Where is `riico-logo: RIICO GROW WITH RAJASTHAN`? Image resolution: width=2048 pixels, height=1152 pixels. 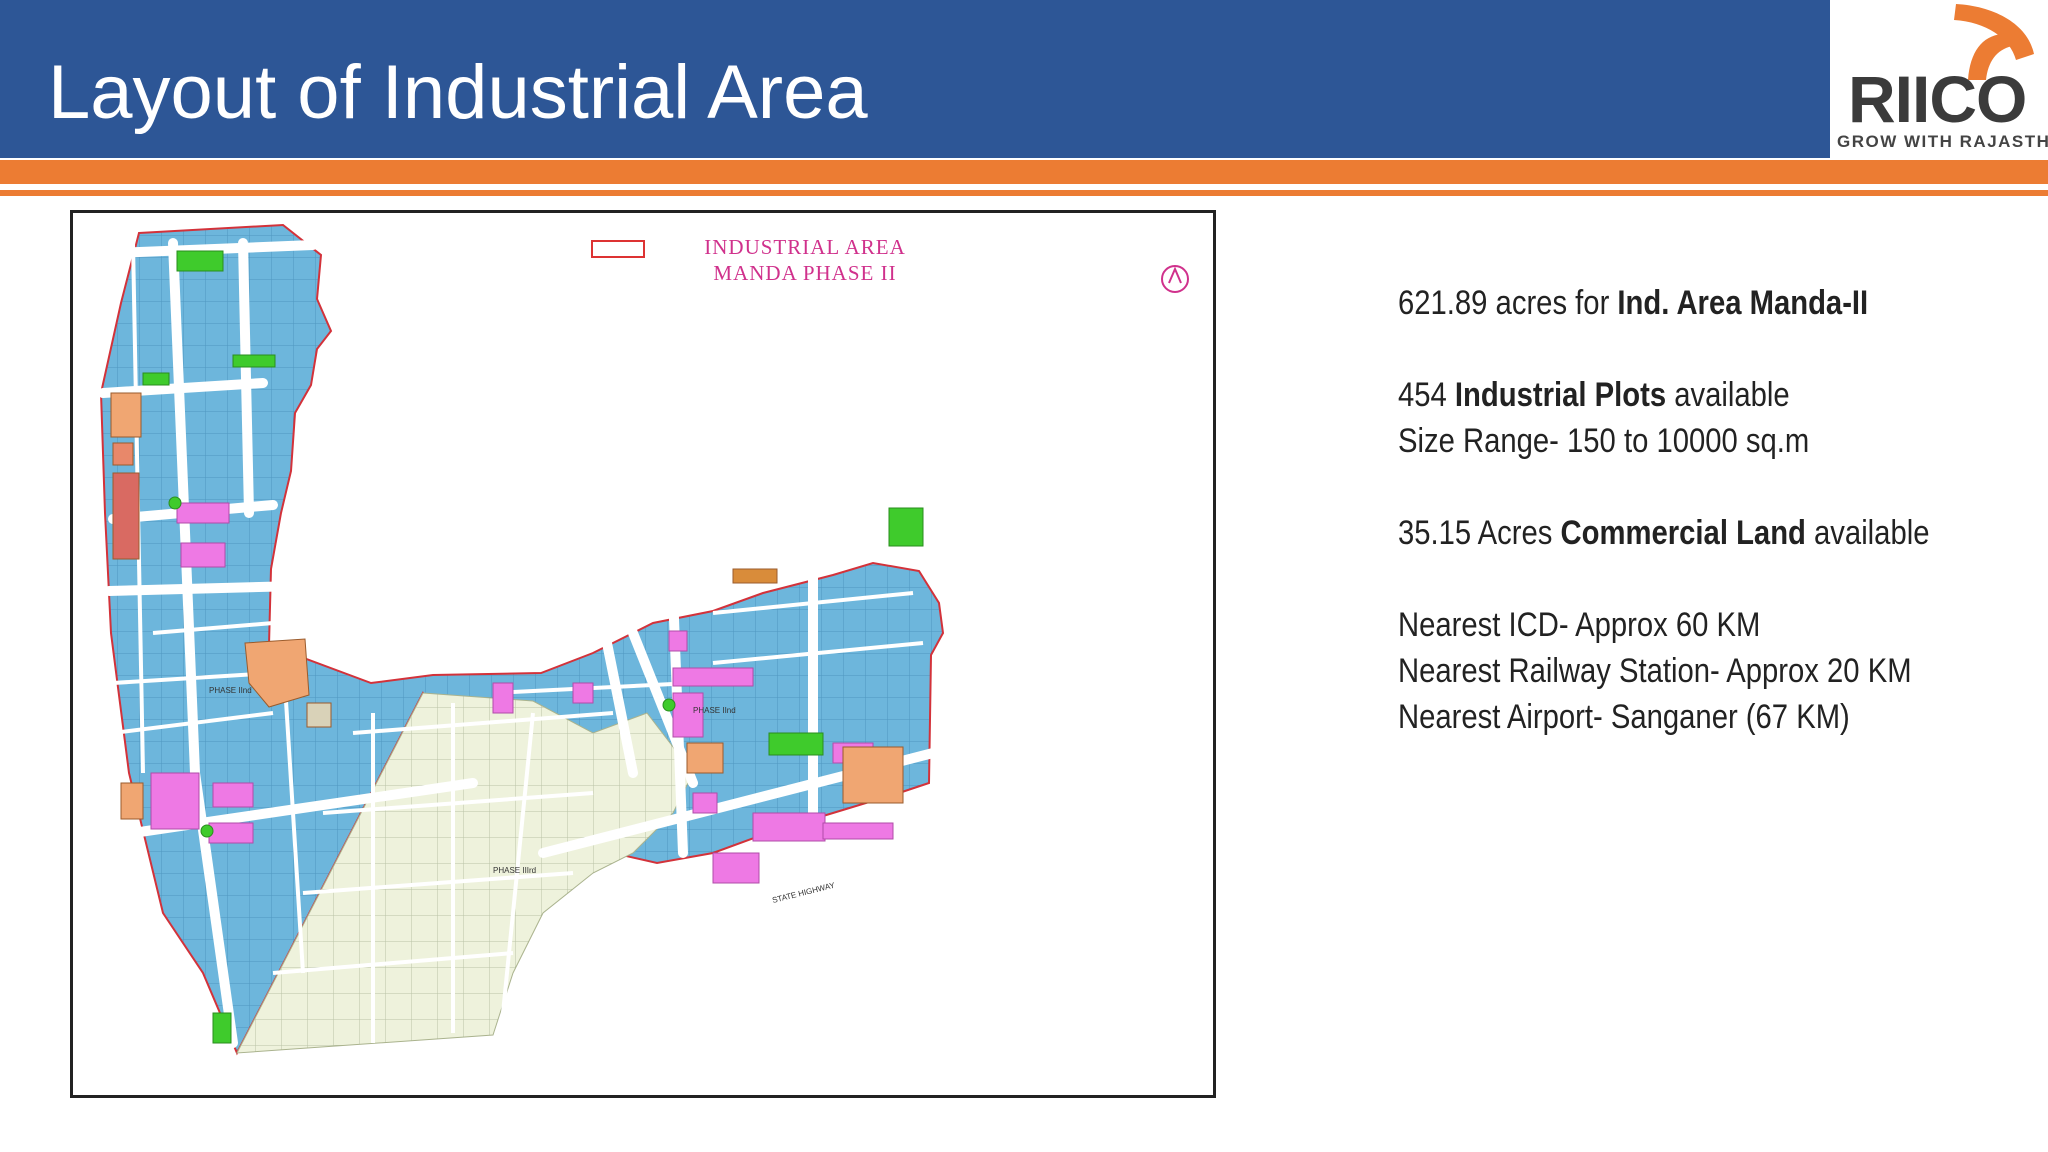 riico-logo: RIICO GROW WITH RAJASTHAN is located at coordinates (1940, 79).